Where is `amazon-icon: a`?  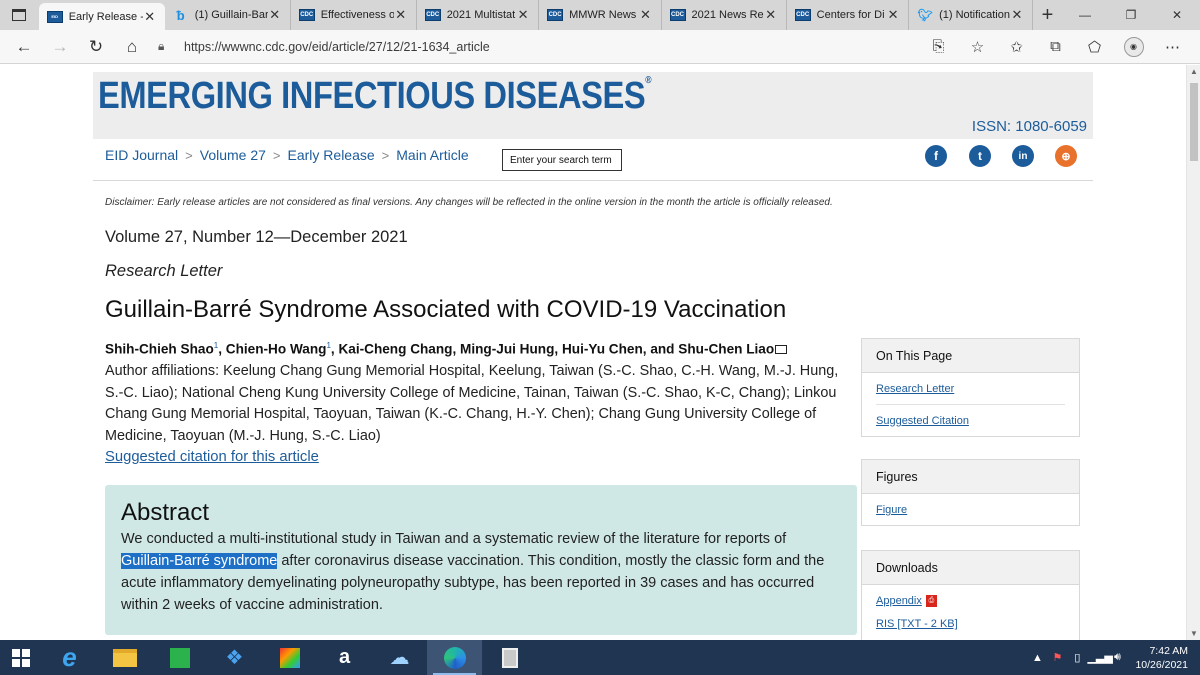 amazon-icon: a is located at coordinates (344, 657).